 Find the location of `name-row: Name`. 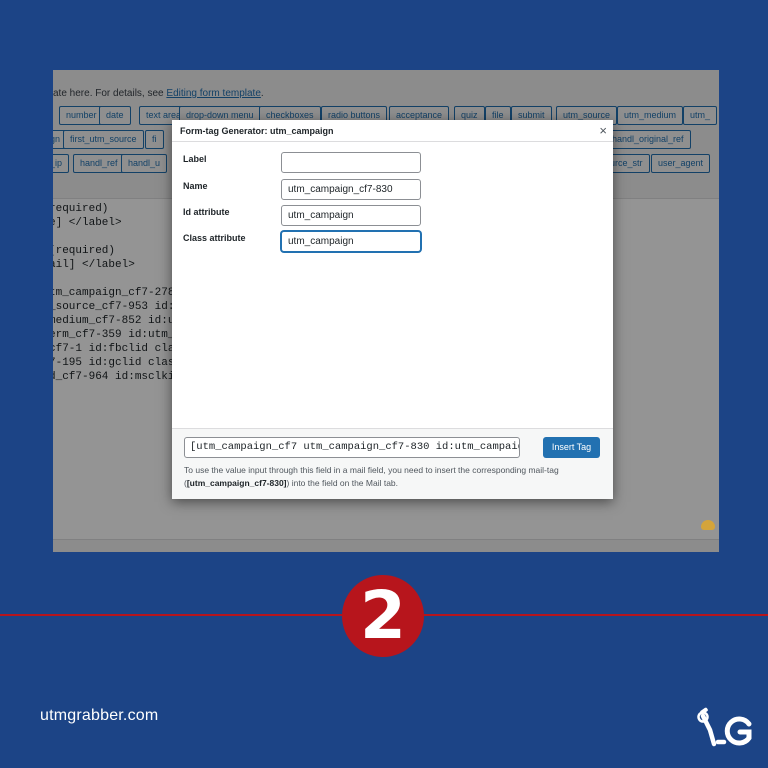

name-row: Name is located at coordinates (393, 190).